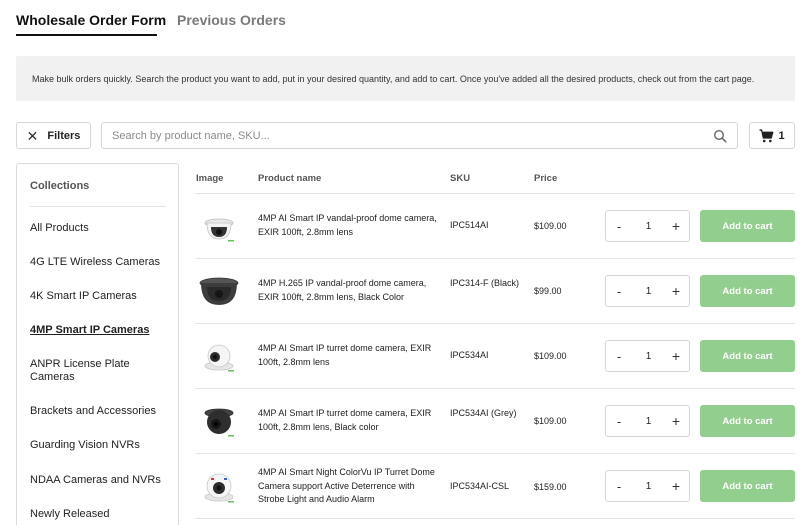  I want to click on product-price: $159.00, so click(550, 487).